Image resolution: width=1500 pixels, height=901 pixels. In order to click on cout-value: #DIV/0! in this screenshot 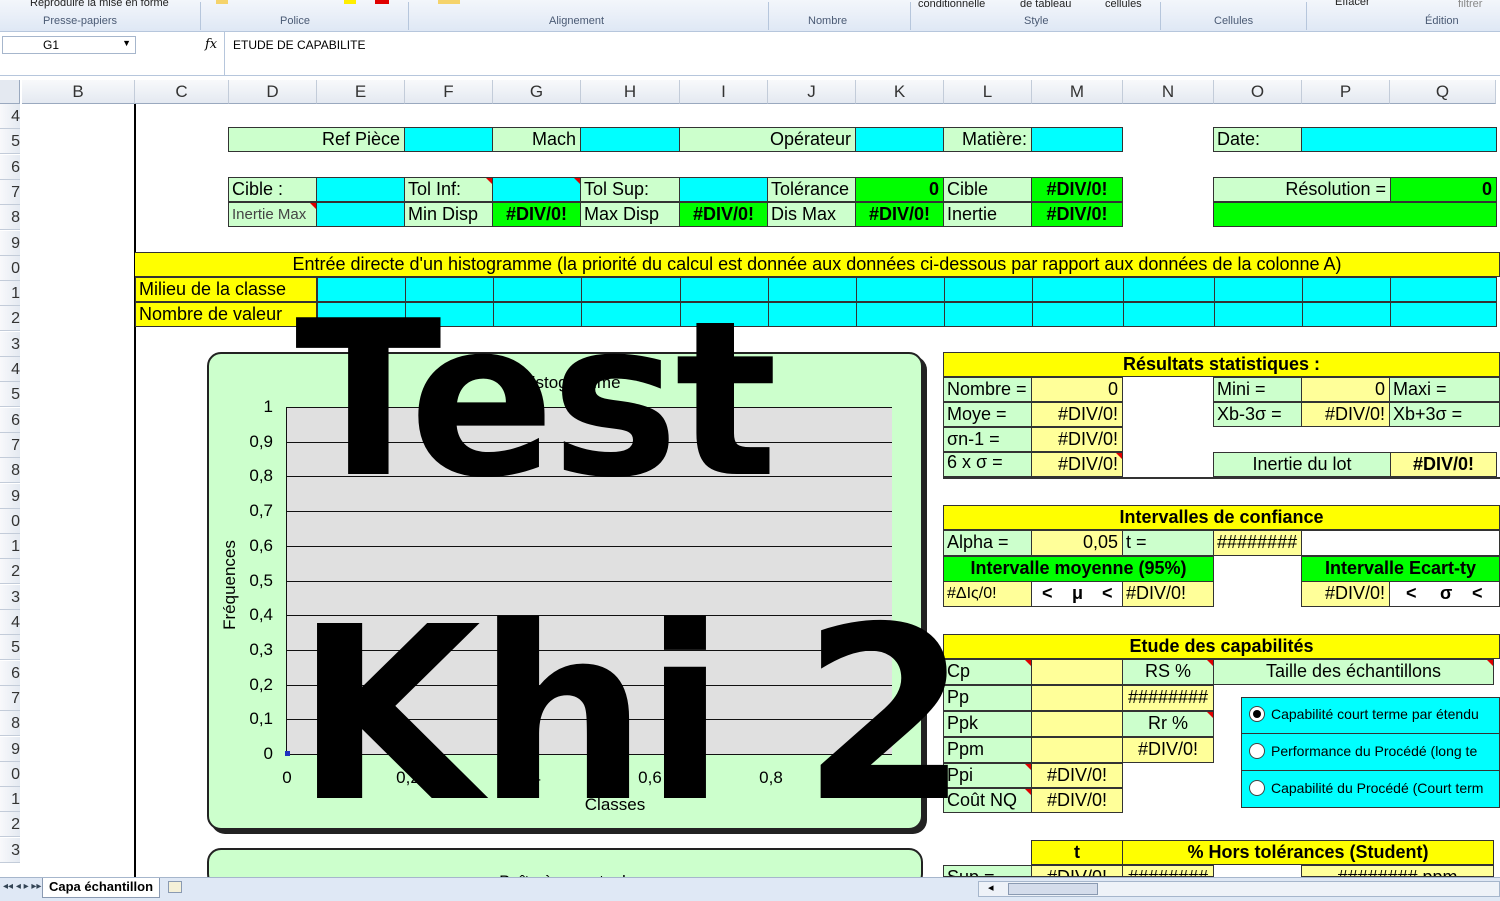, I will do `click(1077, 800)`.